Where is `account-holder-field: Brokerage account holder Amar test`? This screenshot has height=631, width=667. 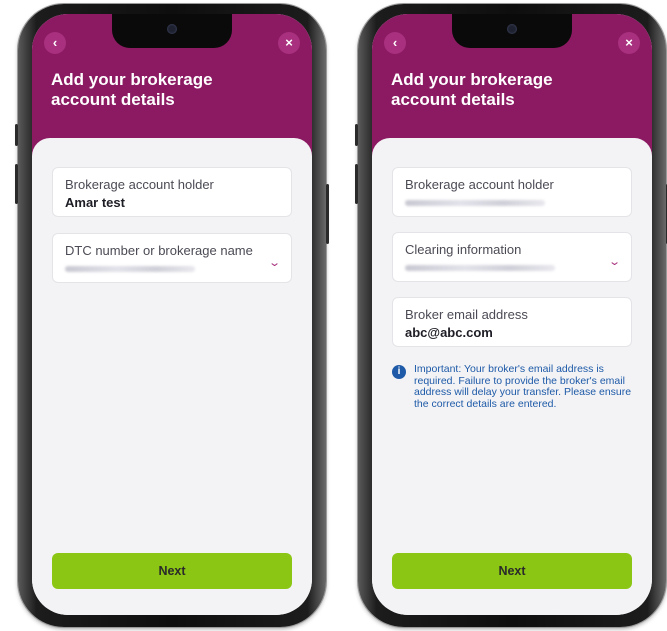 account-holder-field: Brokerage account holder Amar test is located at coordinates (172, 192).